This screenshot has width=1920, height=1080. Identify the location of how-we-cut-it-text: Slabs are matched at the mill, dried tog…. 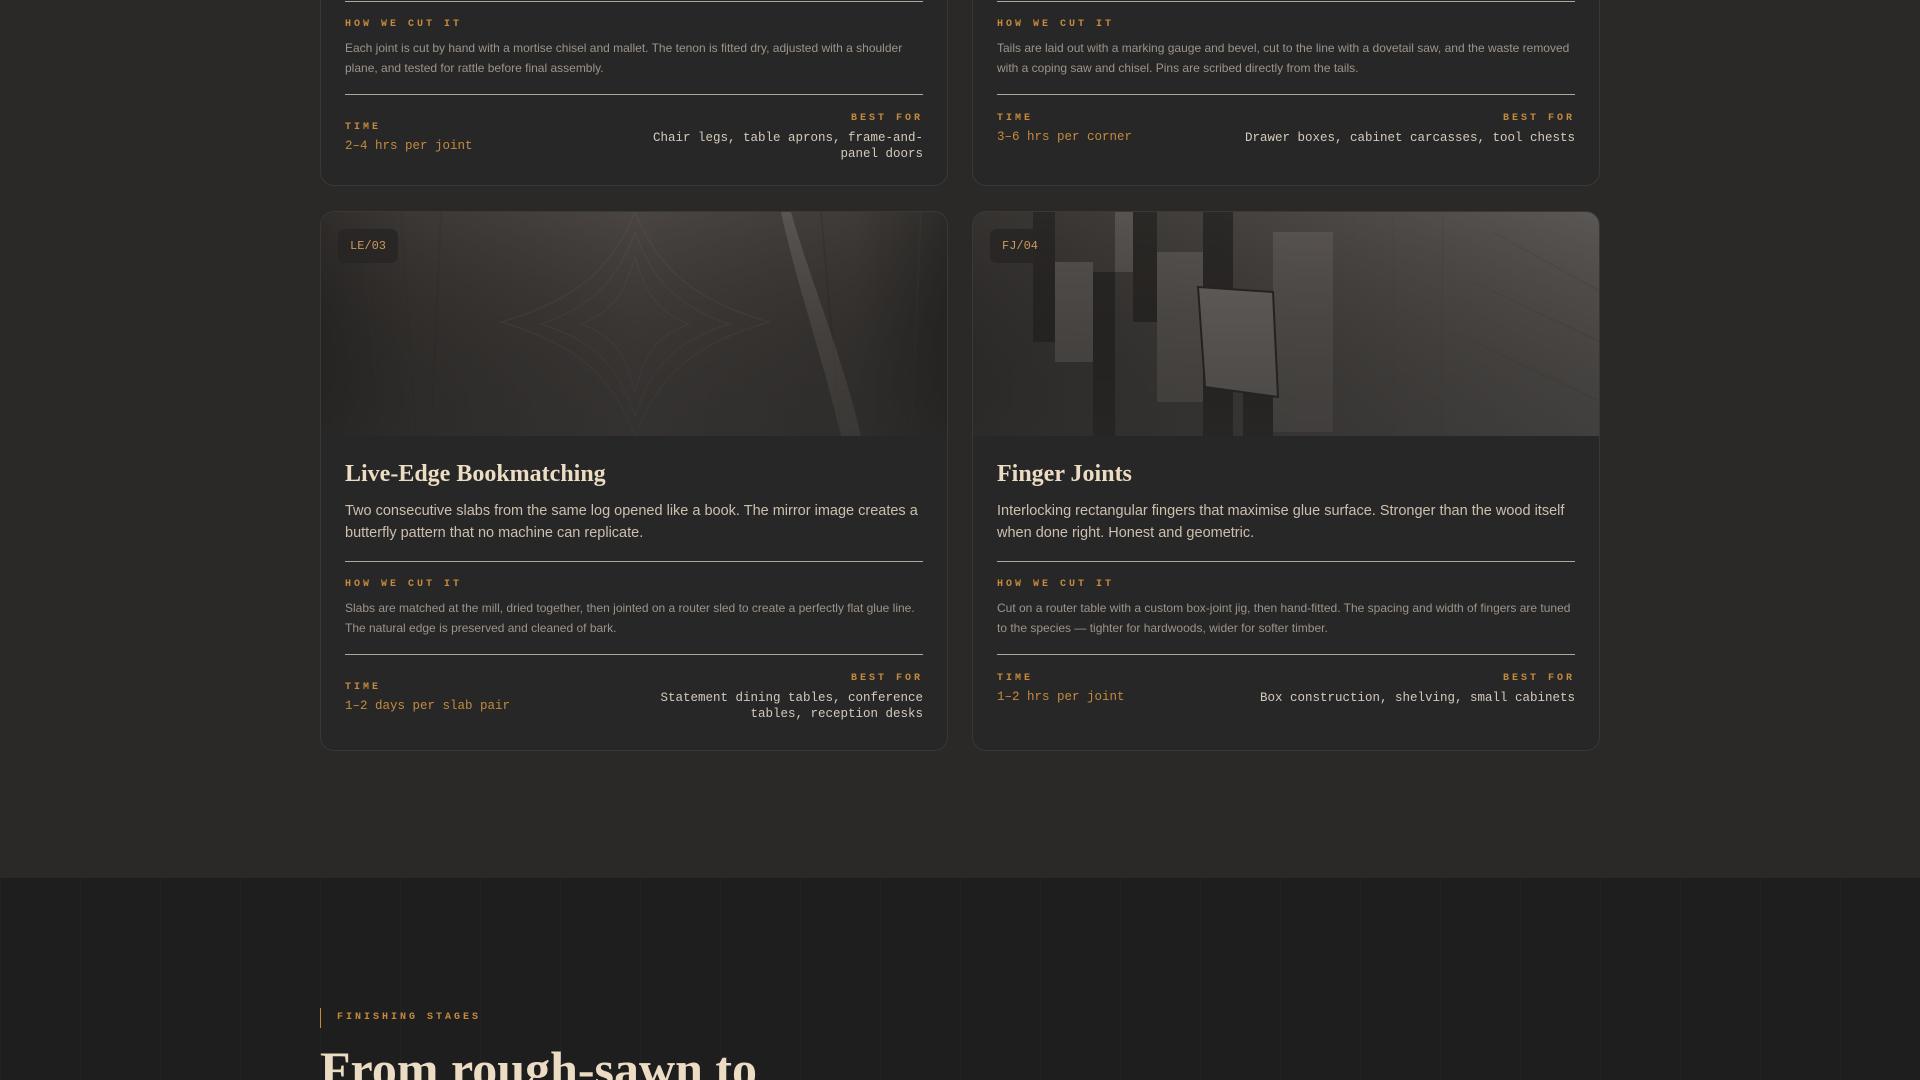
(630, 618).